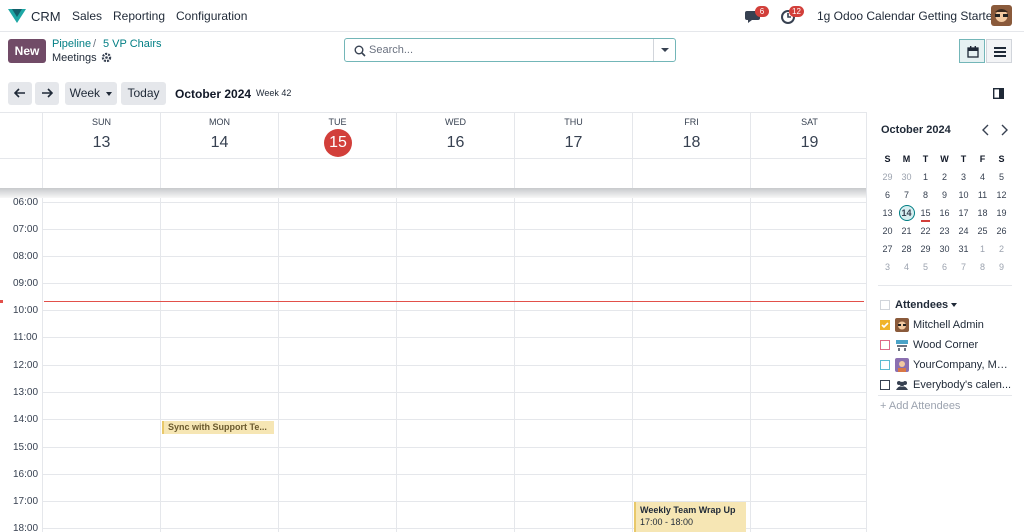 The height and width of the screenshot is (532, 1024). Describe the element at coordinates (963, 231) in the screenshot. I see `mini-day: 24` at that location.